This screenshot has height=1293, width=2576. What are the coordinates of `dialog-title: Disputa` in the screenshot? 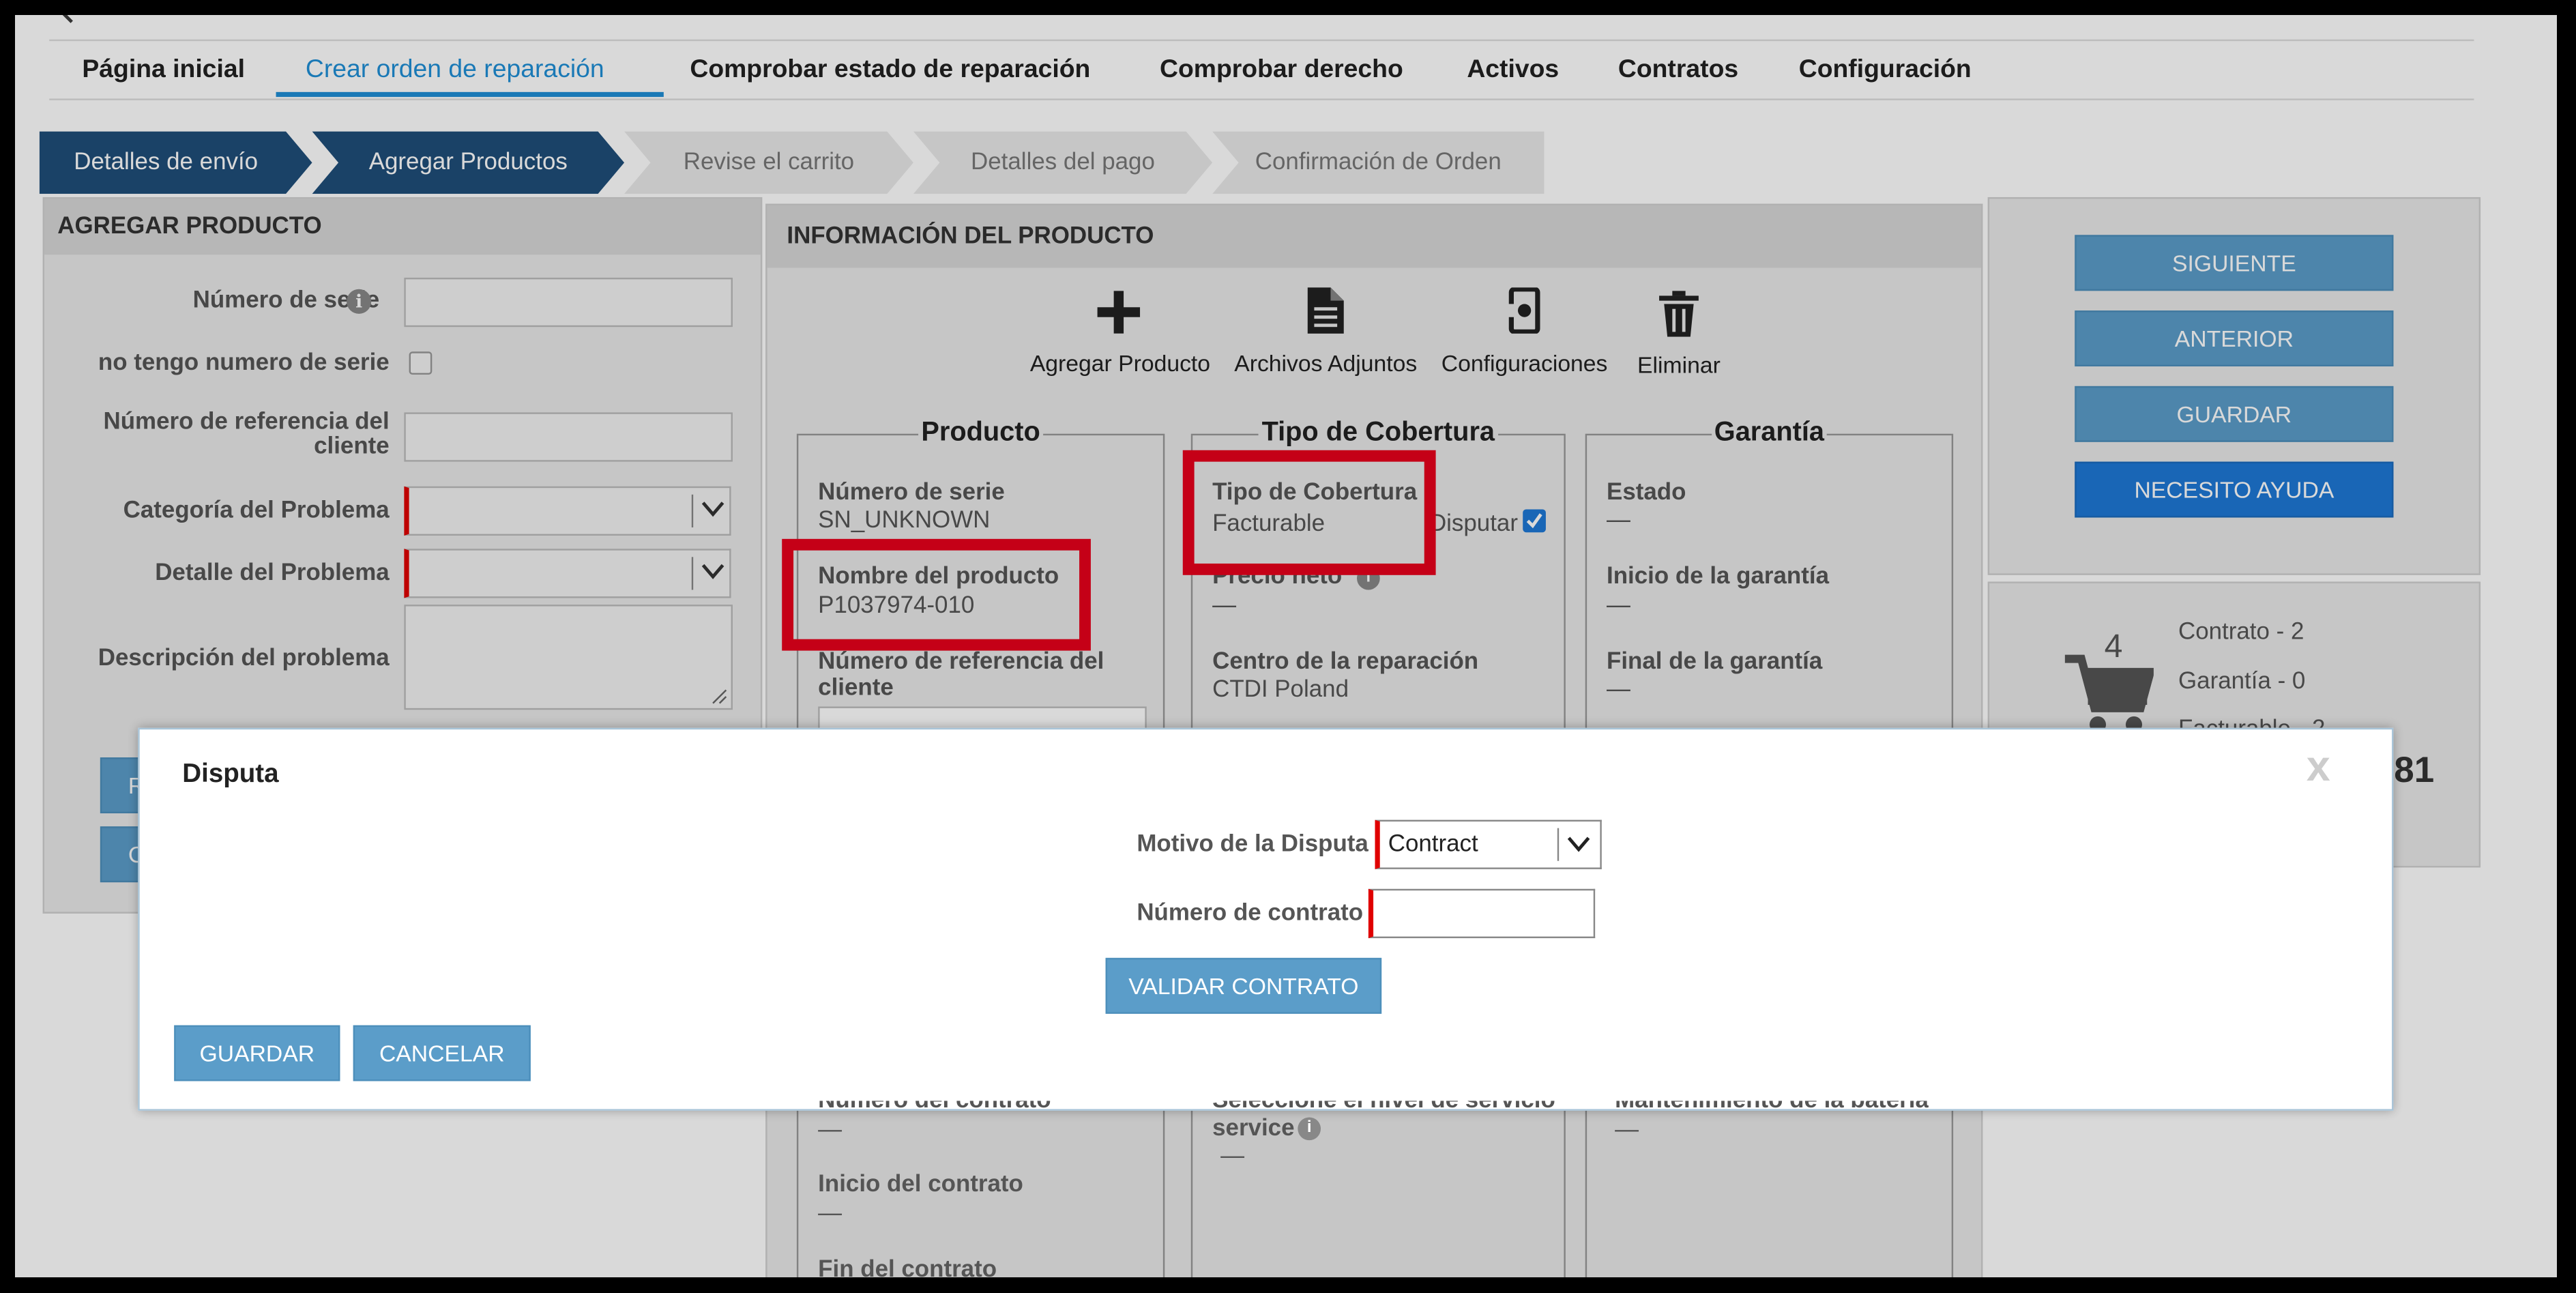 It's located at (230, 774).